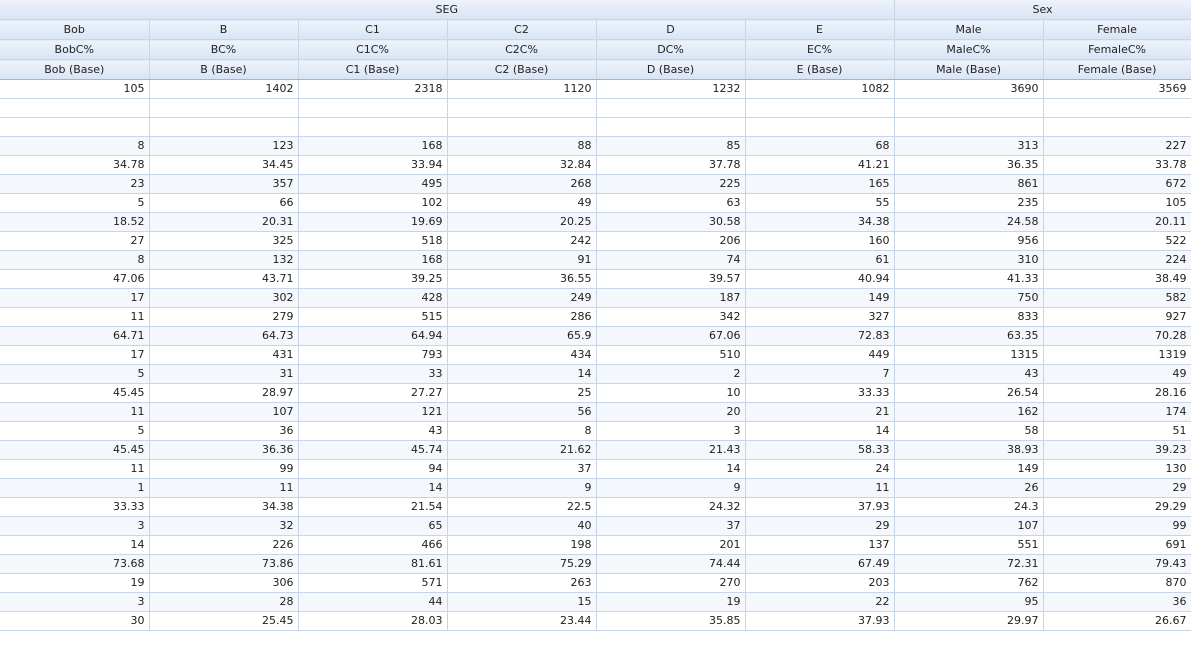  I want to click on table-cell: 29, so click(820, 526).